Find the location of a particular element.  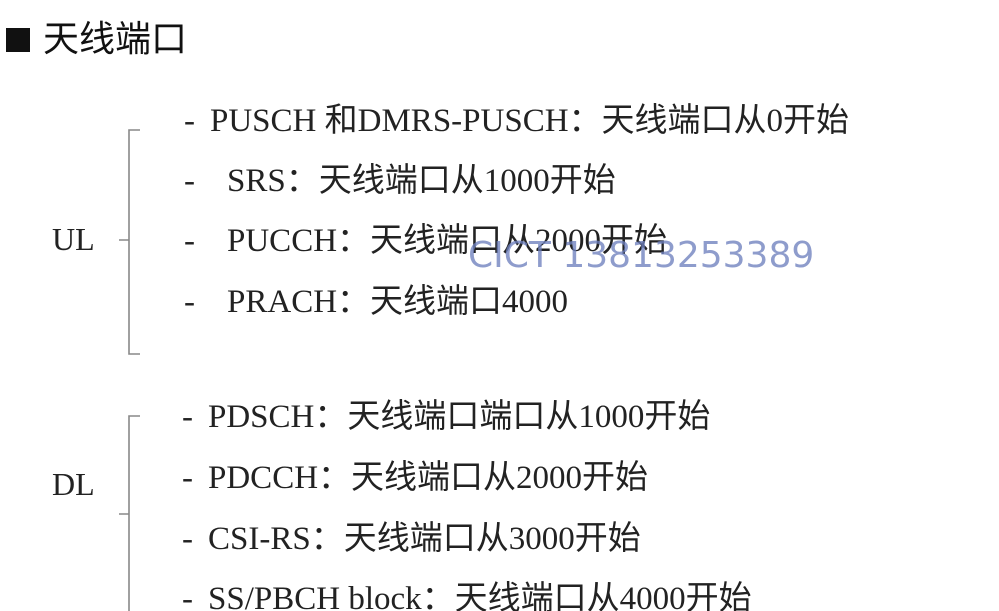

ul-item-srs: - SRS：天线端口从1000开始 is located at coordinates (400, 181).